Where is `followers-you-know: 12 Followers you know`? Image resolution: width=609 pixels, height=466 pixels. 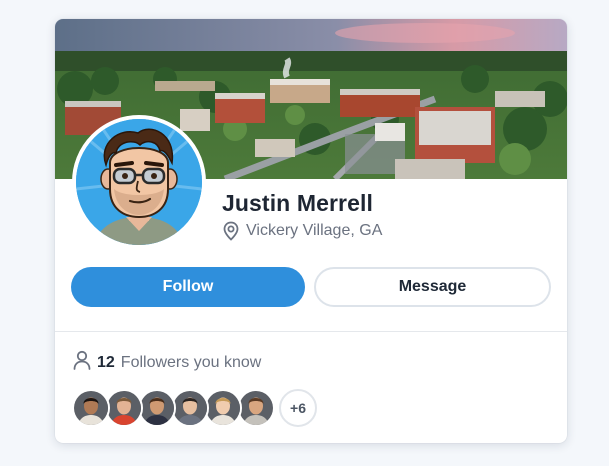
followers-you-know: 12 Followers you know is located at coordinates (167, 362).